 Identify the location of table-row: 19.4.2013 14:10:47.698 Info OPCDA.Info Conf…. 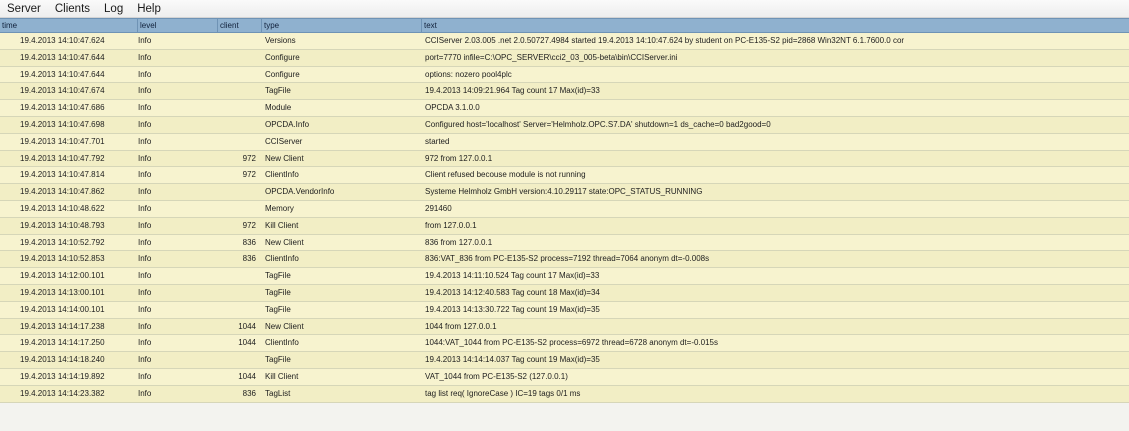
(564, 125).